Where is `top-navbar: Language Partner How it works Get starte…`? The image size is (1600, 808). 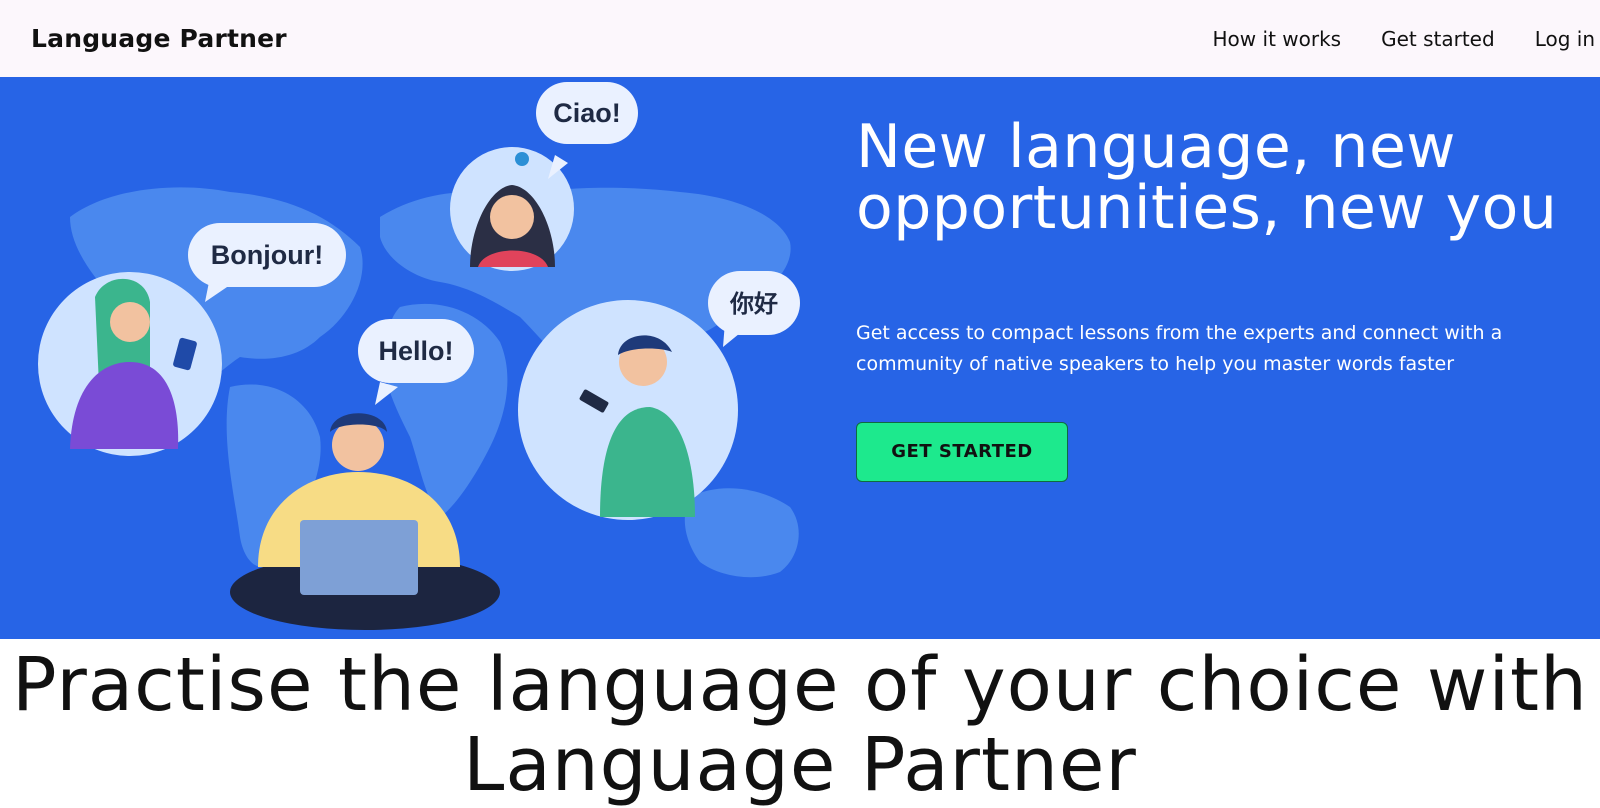 top-navbar: Language Partner How it works Get starte… is located at coordinates (800, 38).